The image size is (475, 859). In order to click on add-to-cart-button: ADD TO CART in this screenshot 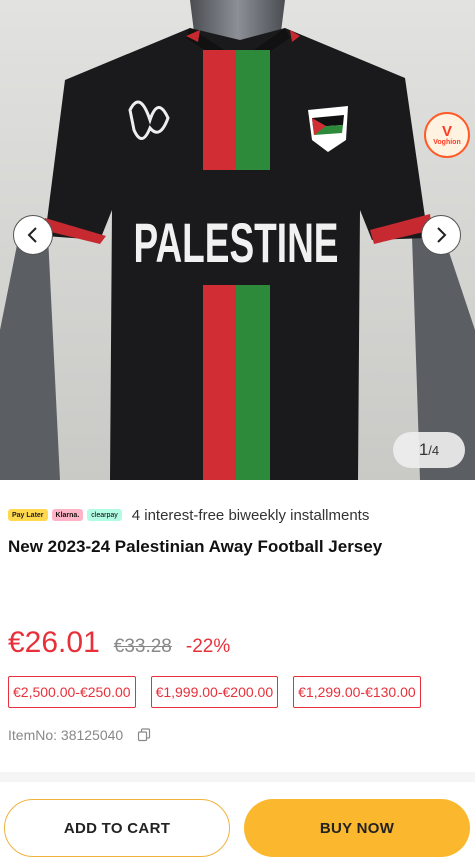, I will do `click(117, 828)`.